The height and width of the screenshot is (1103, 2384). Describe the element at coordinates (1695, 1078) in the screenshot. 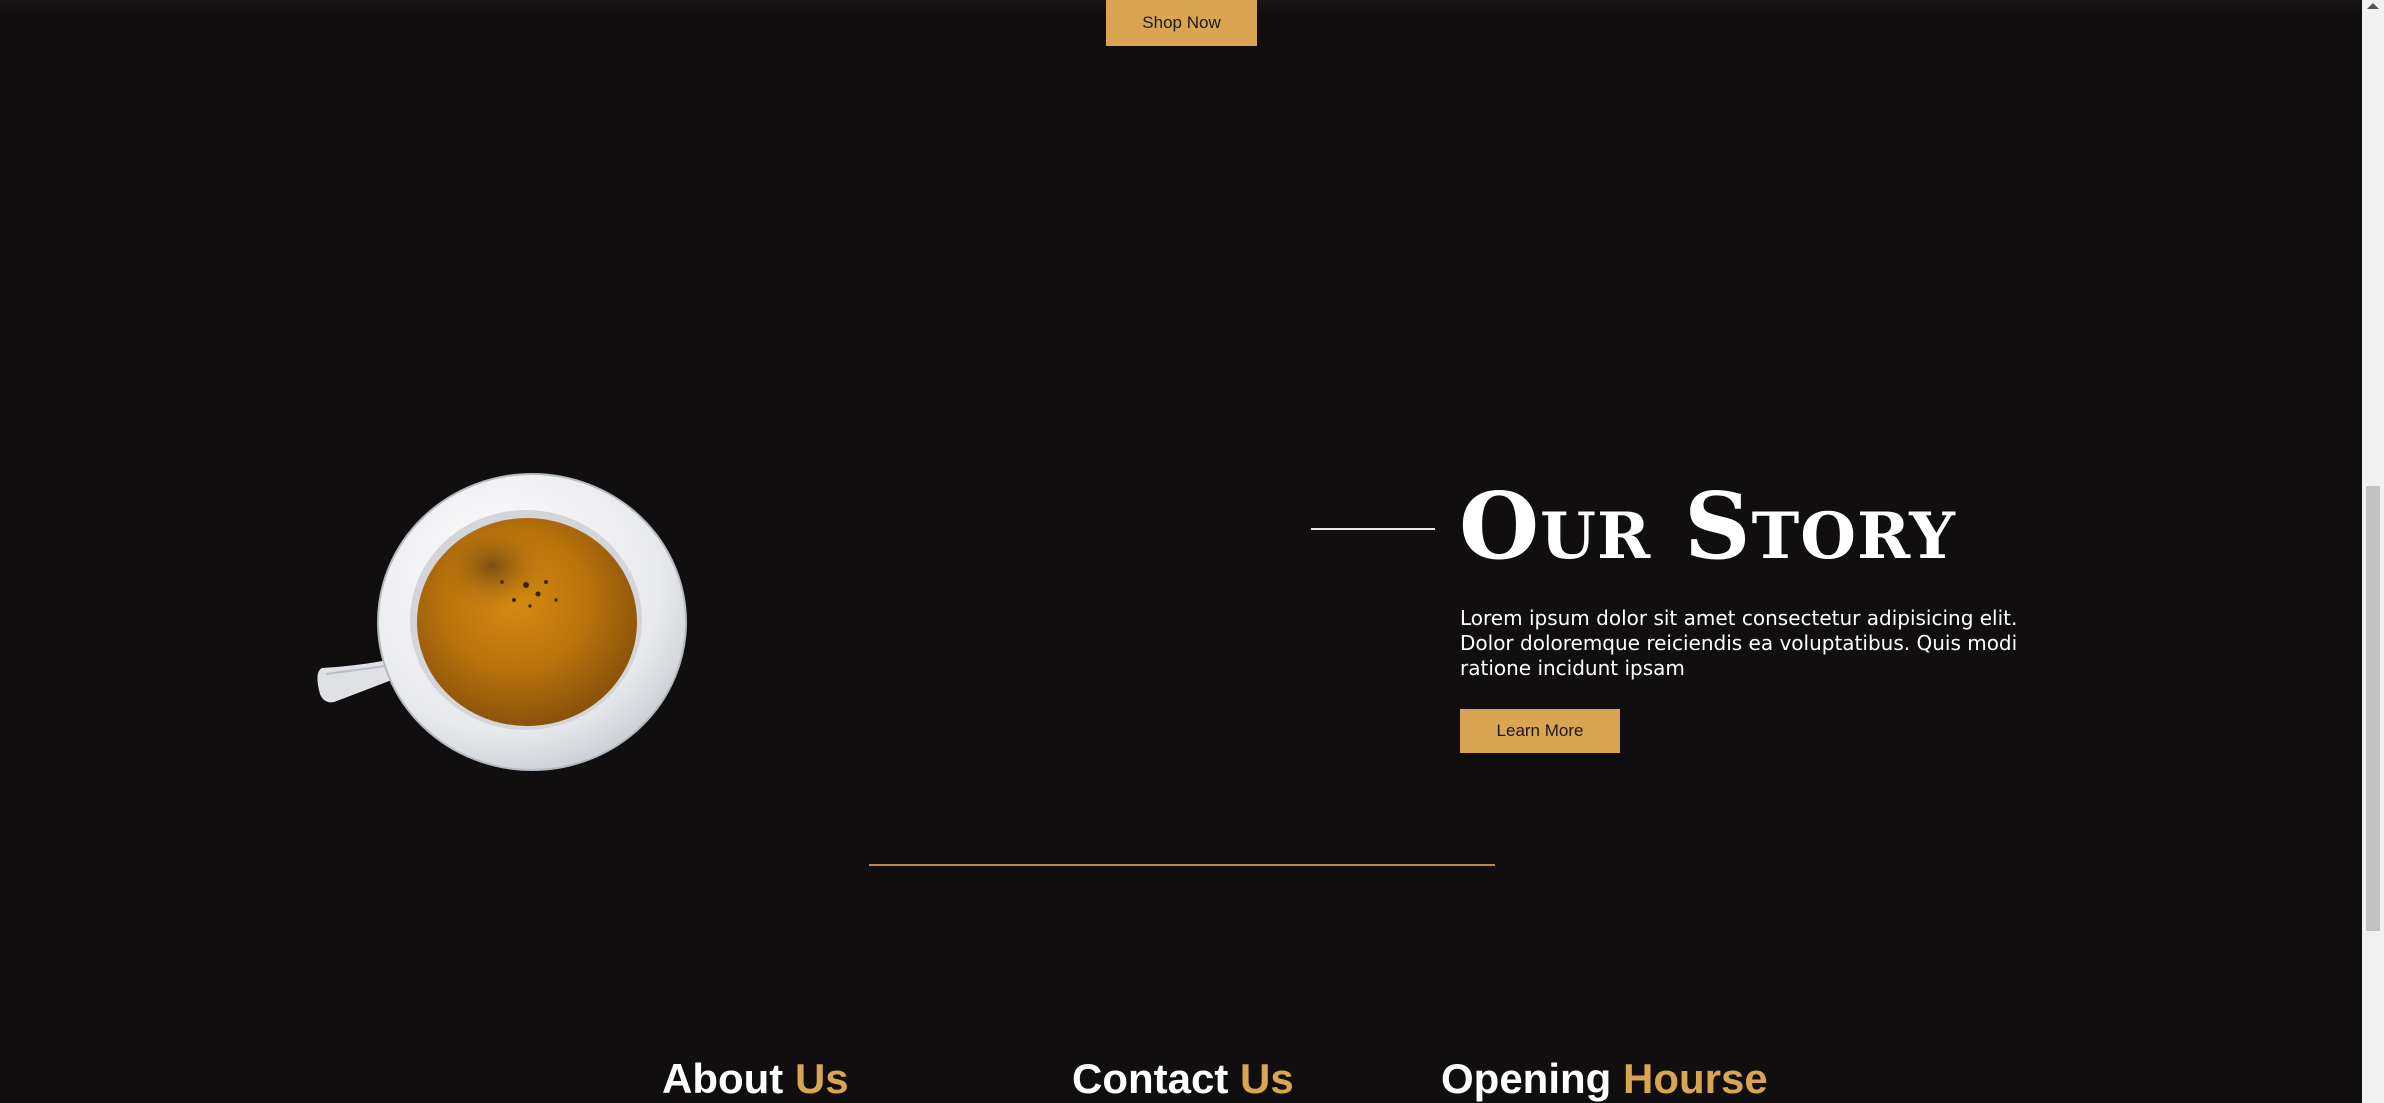

I see `footer-hours-accent: Hourse` at that location.